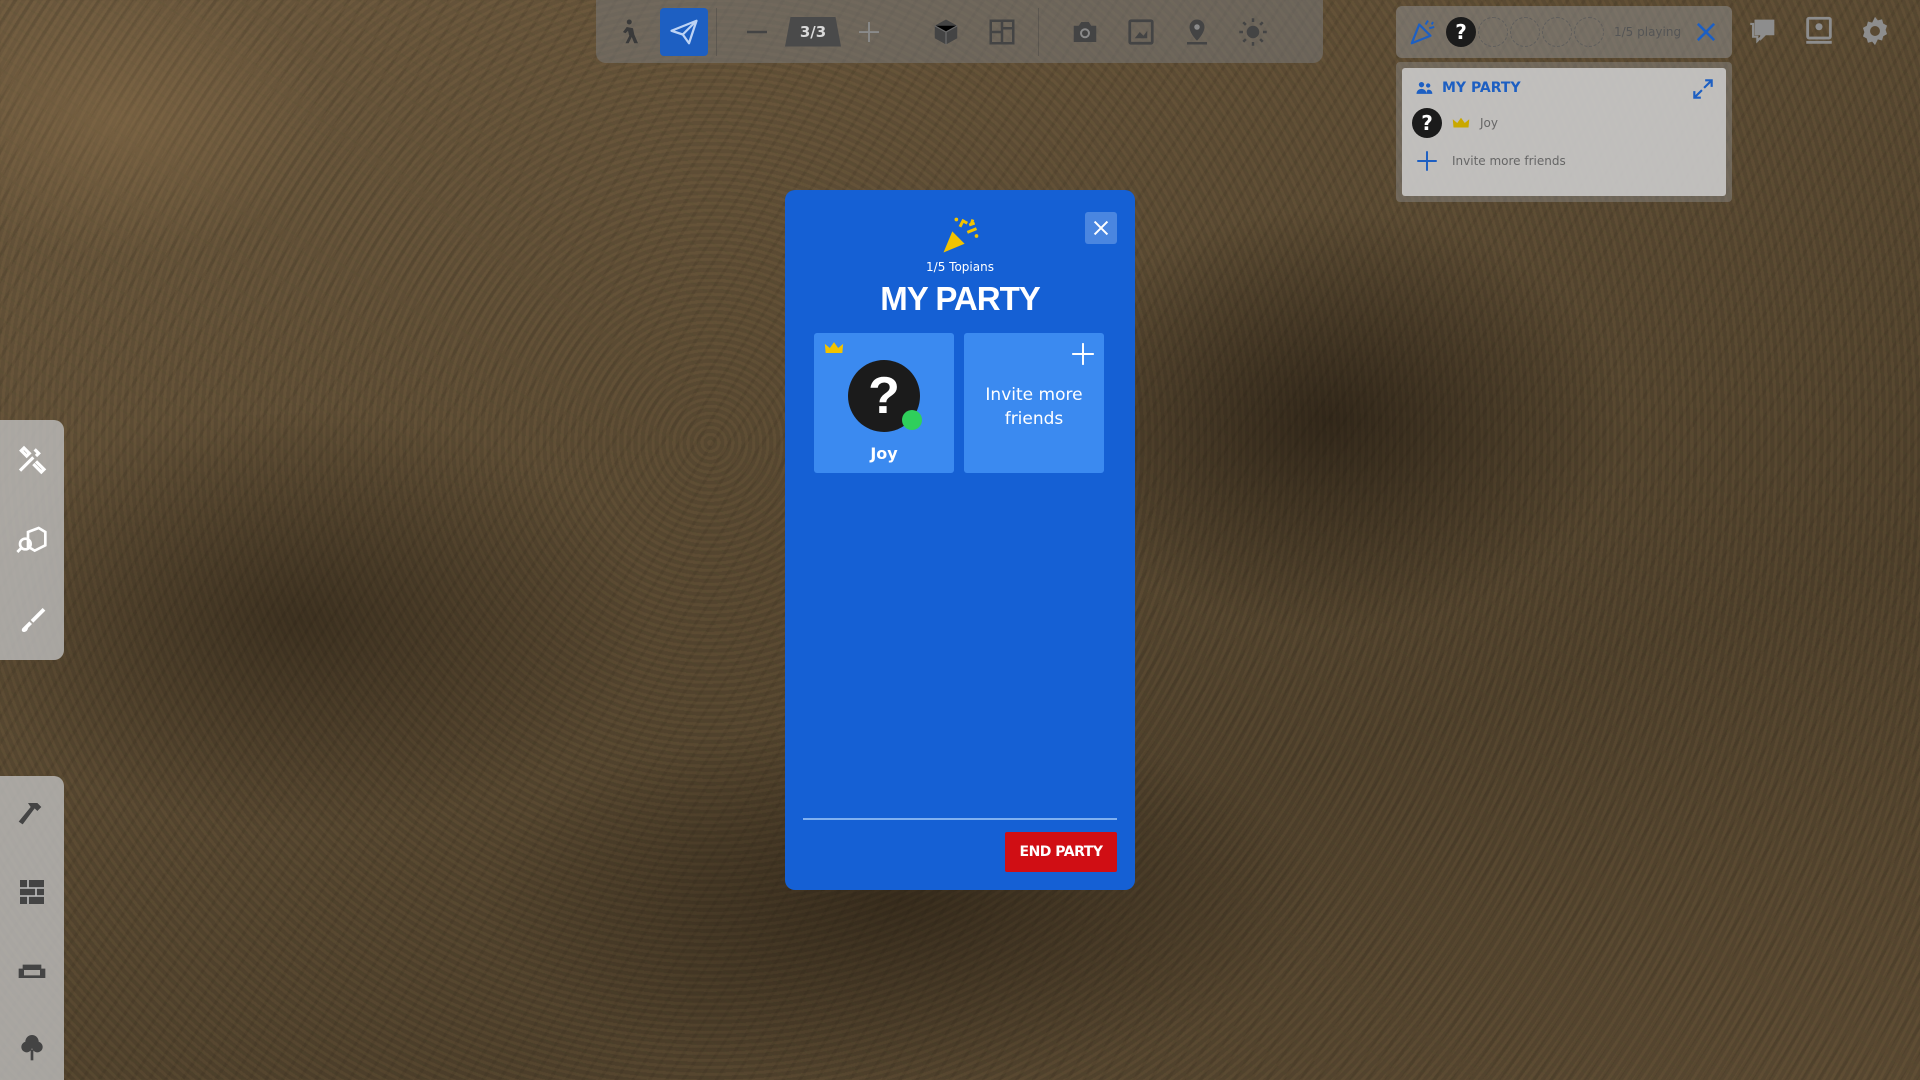 This screenshot has height=1080, width=1920. I want to click on invite-friends-text: Invite more friends, so click(1034, 407).